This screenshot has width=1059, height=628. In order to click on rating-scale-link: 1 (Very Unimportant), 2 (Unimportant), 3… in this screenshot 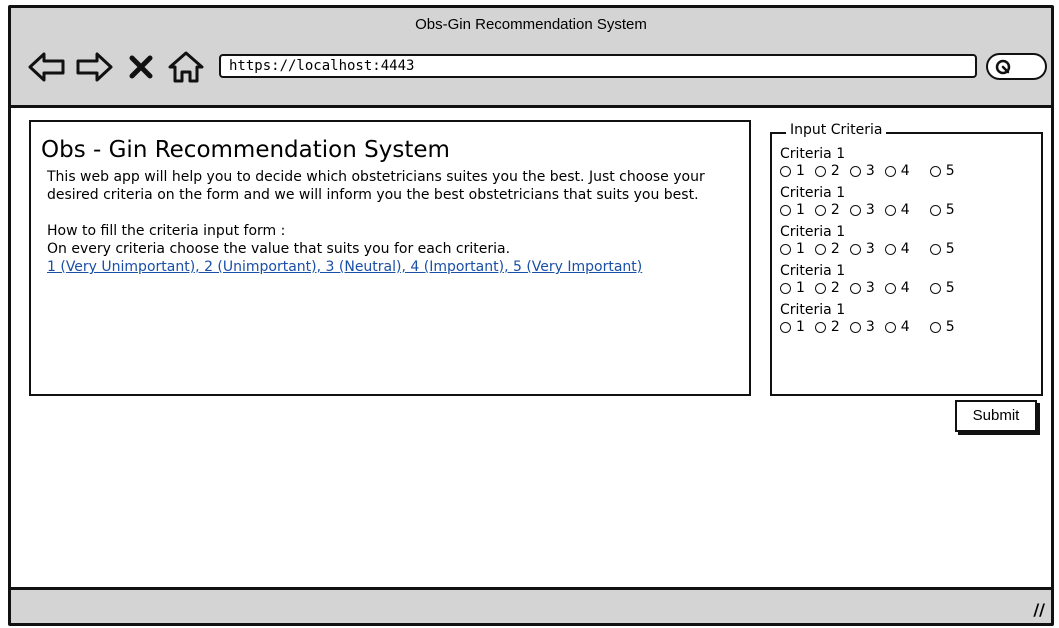, I will do `click(393, 267)`.